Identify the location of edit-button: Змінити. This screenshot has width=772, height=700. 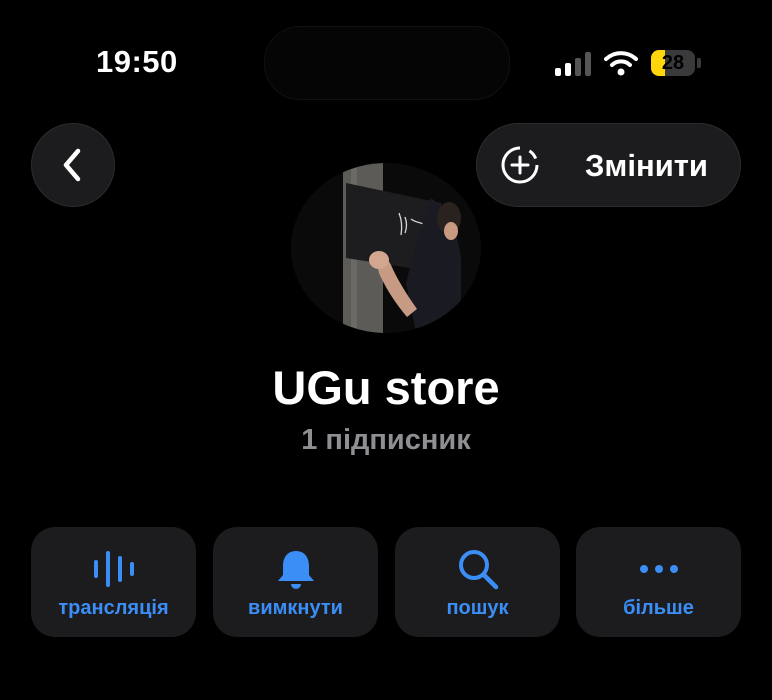
(608, 165).